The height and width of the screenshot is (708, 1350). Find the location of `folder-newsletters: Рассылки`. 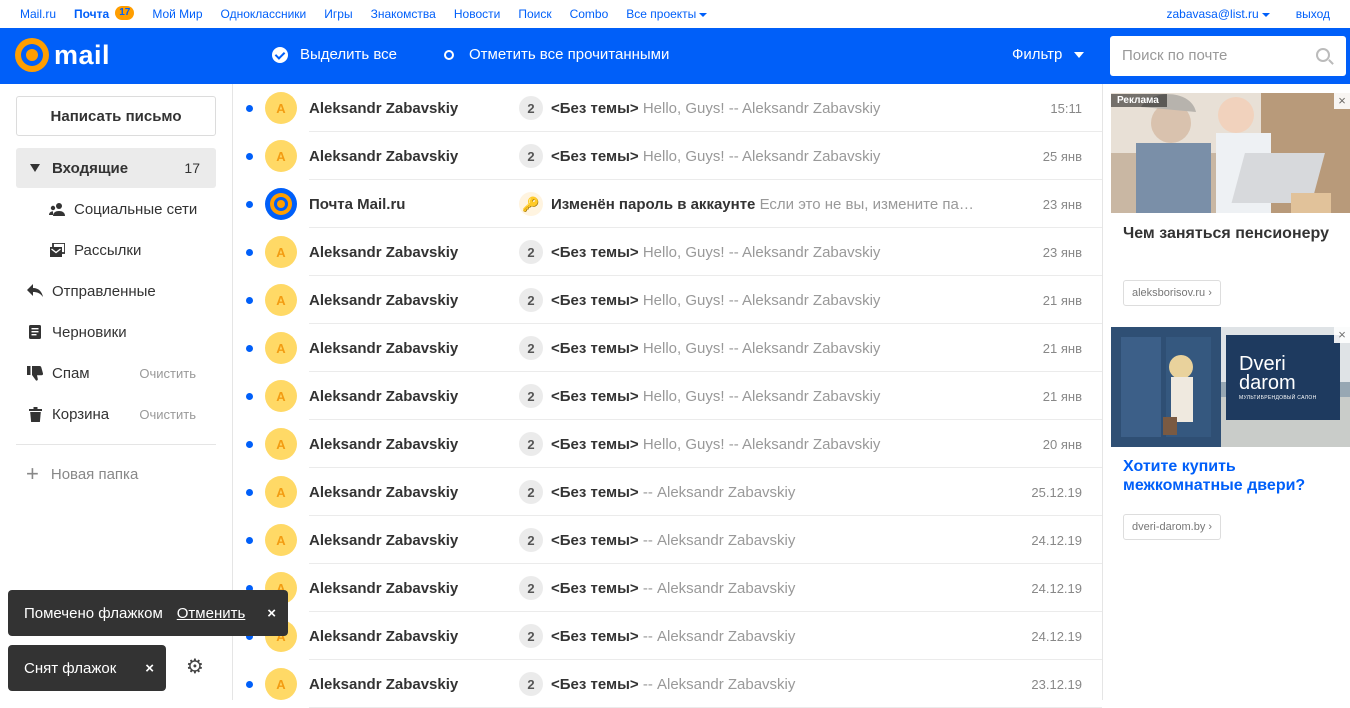

folder-newsletters: Рассылки is located at coordinates (116, 250).